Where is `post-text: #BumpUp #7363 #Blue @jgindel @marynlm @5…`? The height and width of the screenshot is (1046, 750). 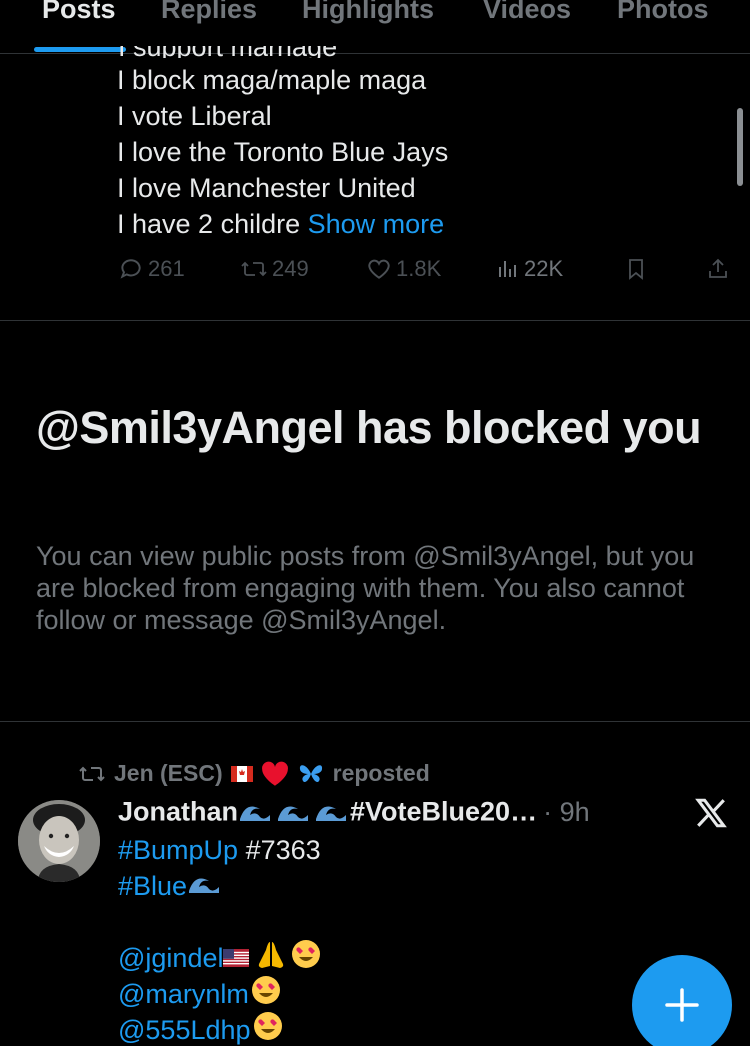 post-text: #BumpUp #7363 #Blue @jgindel @marynlm @5… is located at coordinates (220, 939).